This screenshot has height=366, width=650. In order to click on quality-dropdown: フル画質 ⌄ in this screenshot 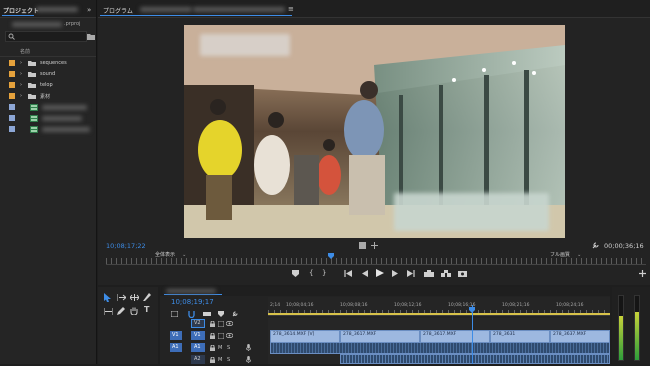, I will do `click(565, 249)`.